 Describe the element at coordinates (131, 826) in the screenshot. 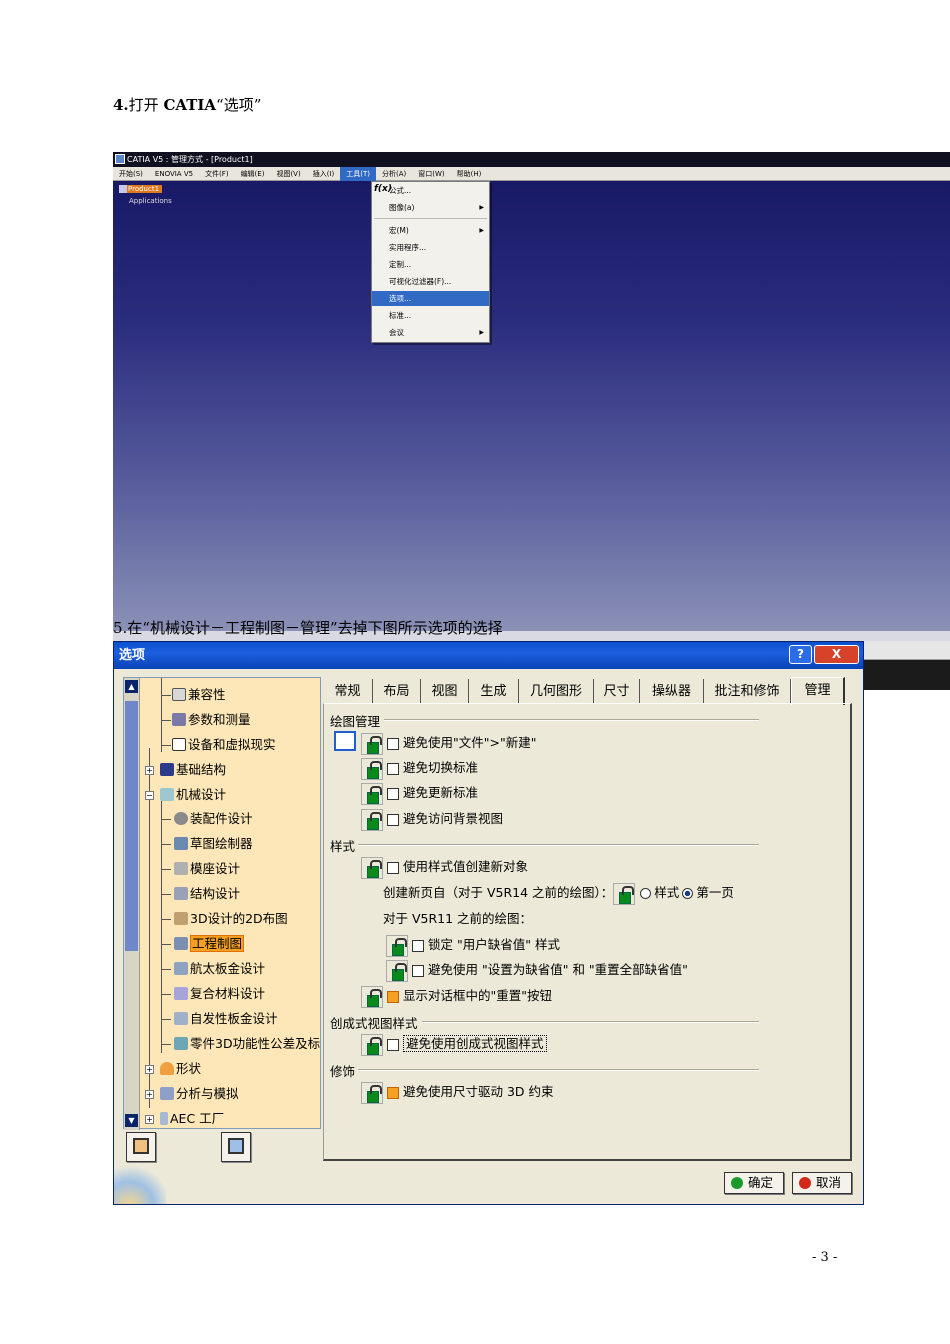

I see `scroll-thumb` at that location.